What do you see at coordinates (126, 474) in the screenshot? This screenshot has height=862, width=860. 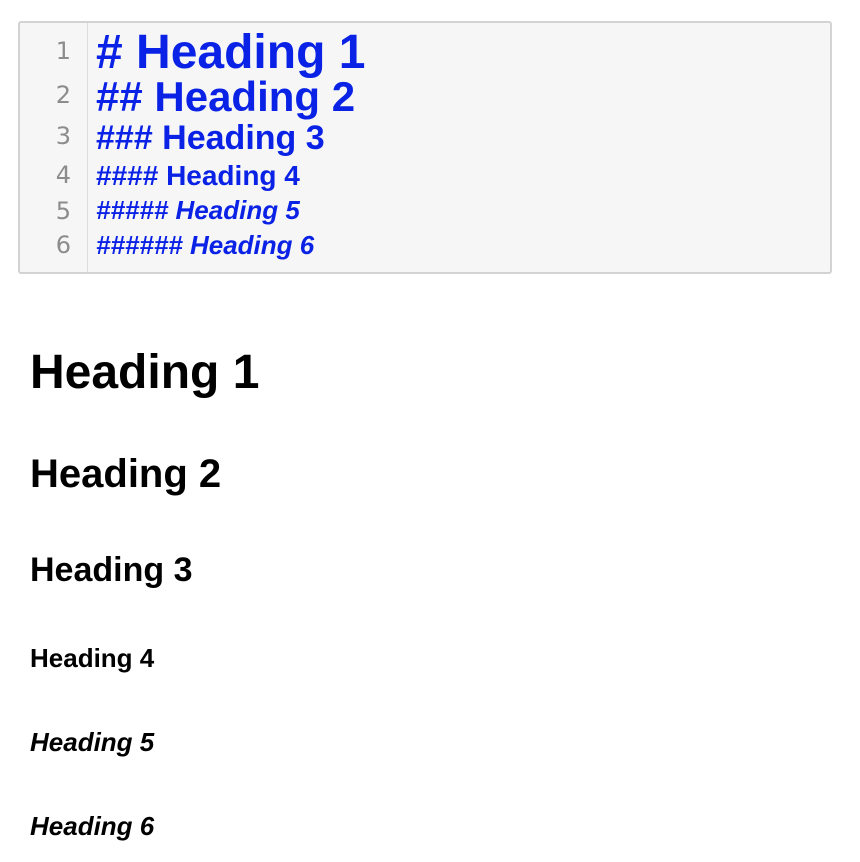 I see `preview-heading-2: Heading 2` at bounding box center [126, 474].